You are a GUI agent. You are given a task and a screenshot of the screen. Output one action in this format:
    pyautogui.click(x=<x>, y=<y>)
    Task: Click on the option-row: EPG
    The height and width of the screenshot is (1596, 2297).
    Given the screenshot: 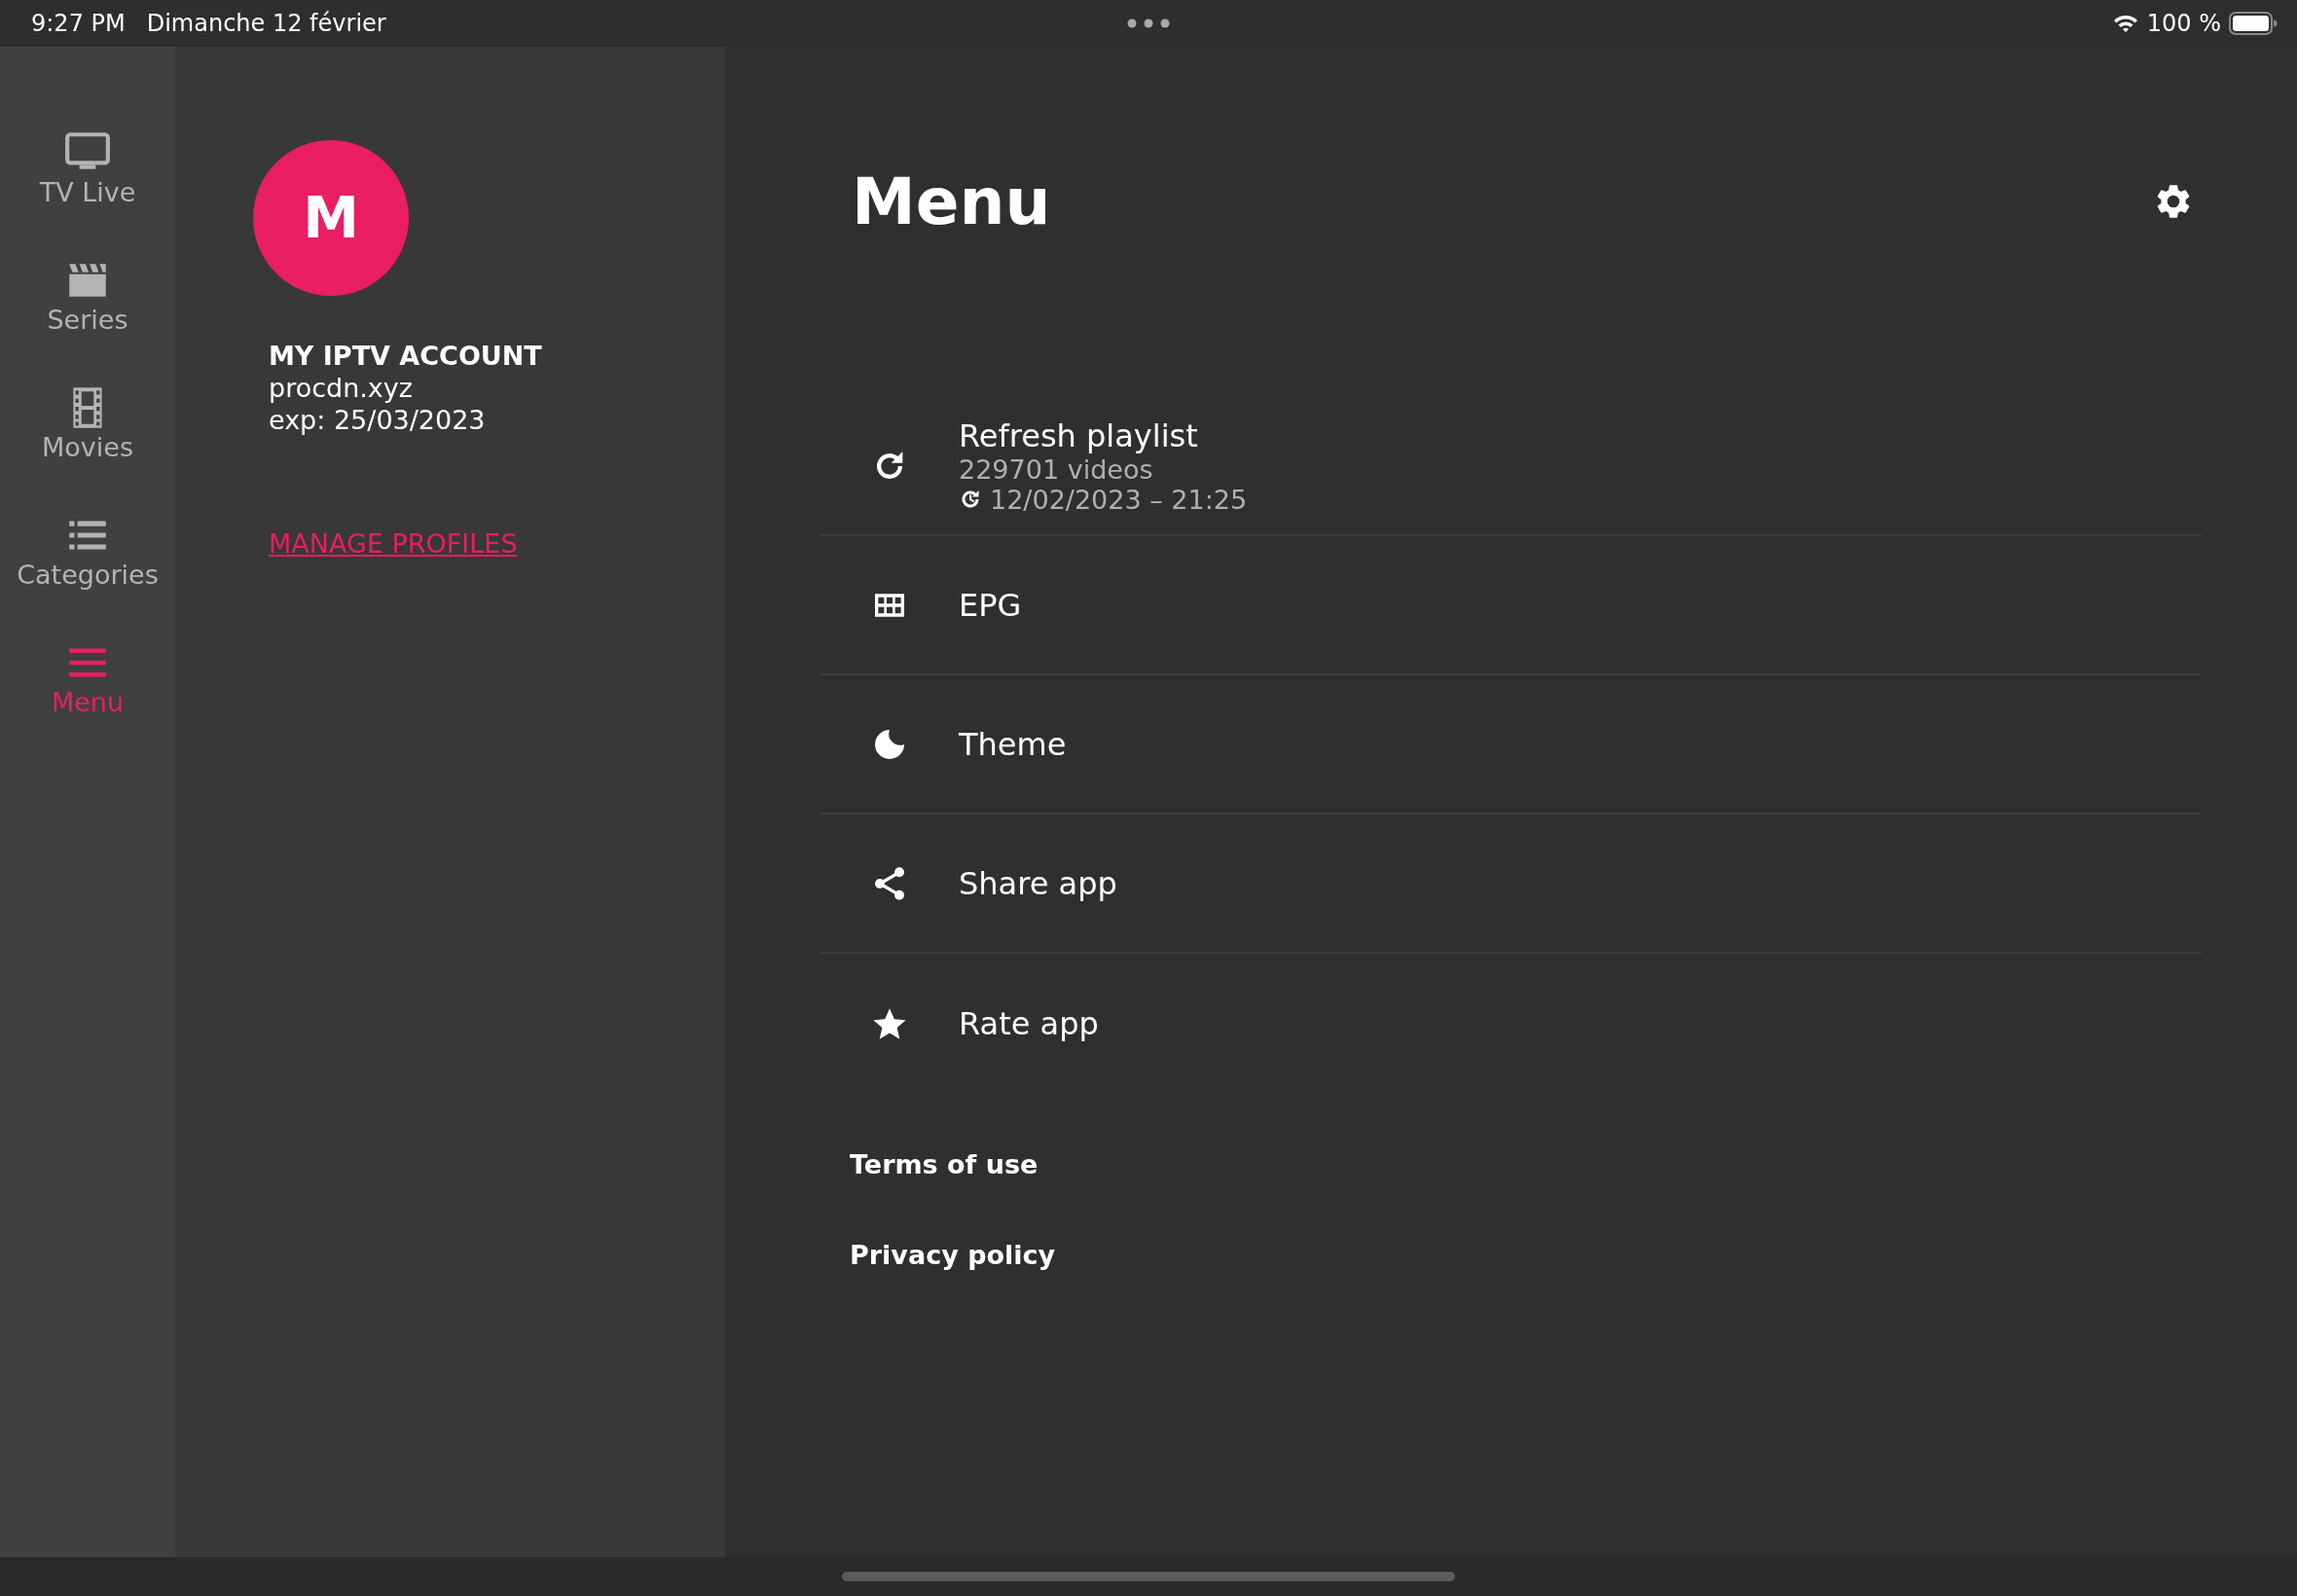 What is the action you would take?
    pyautogui.click(x=1511, y=605)
    